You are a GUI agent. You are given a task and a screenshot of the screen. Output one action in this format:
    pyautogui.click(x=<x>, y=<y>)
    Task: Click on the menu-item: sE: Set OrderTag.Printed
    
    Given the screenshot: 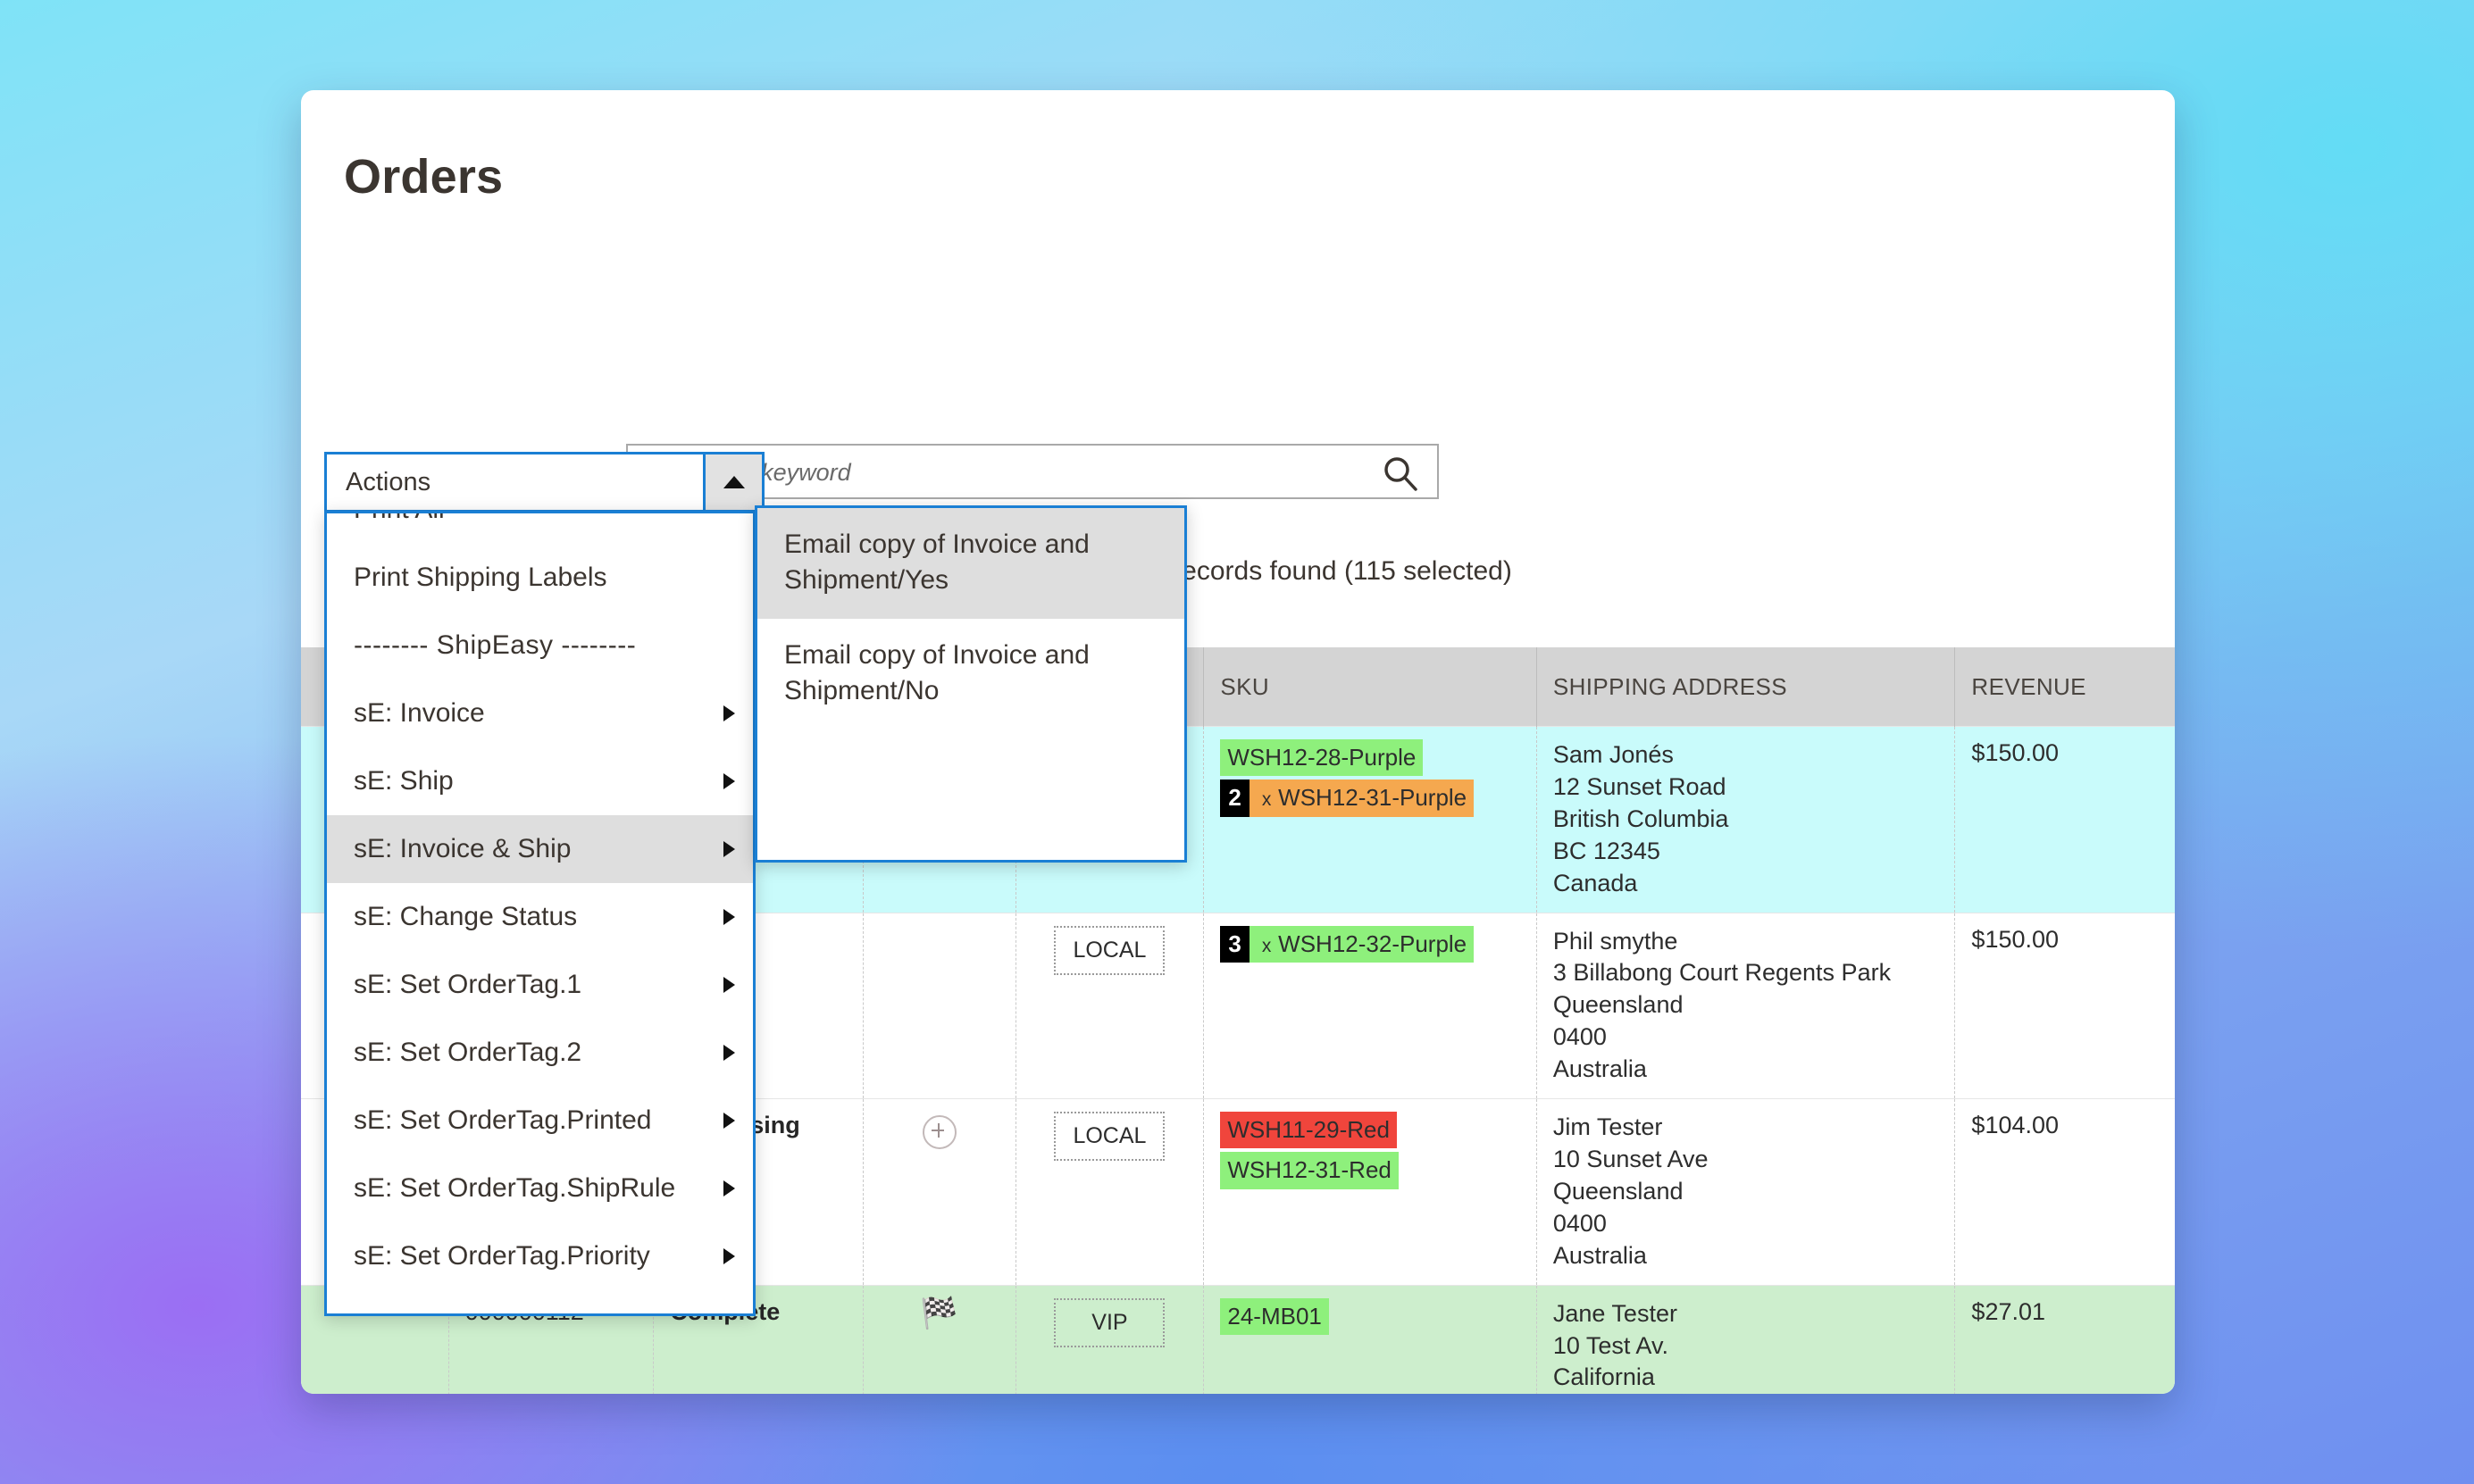 What is the action you would take?
    pyautogui.click(x=540, y=1121)
    